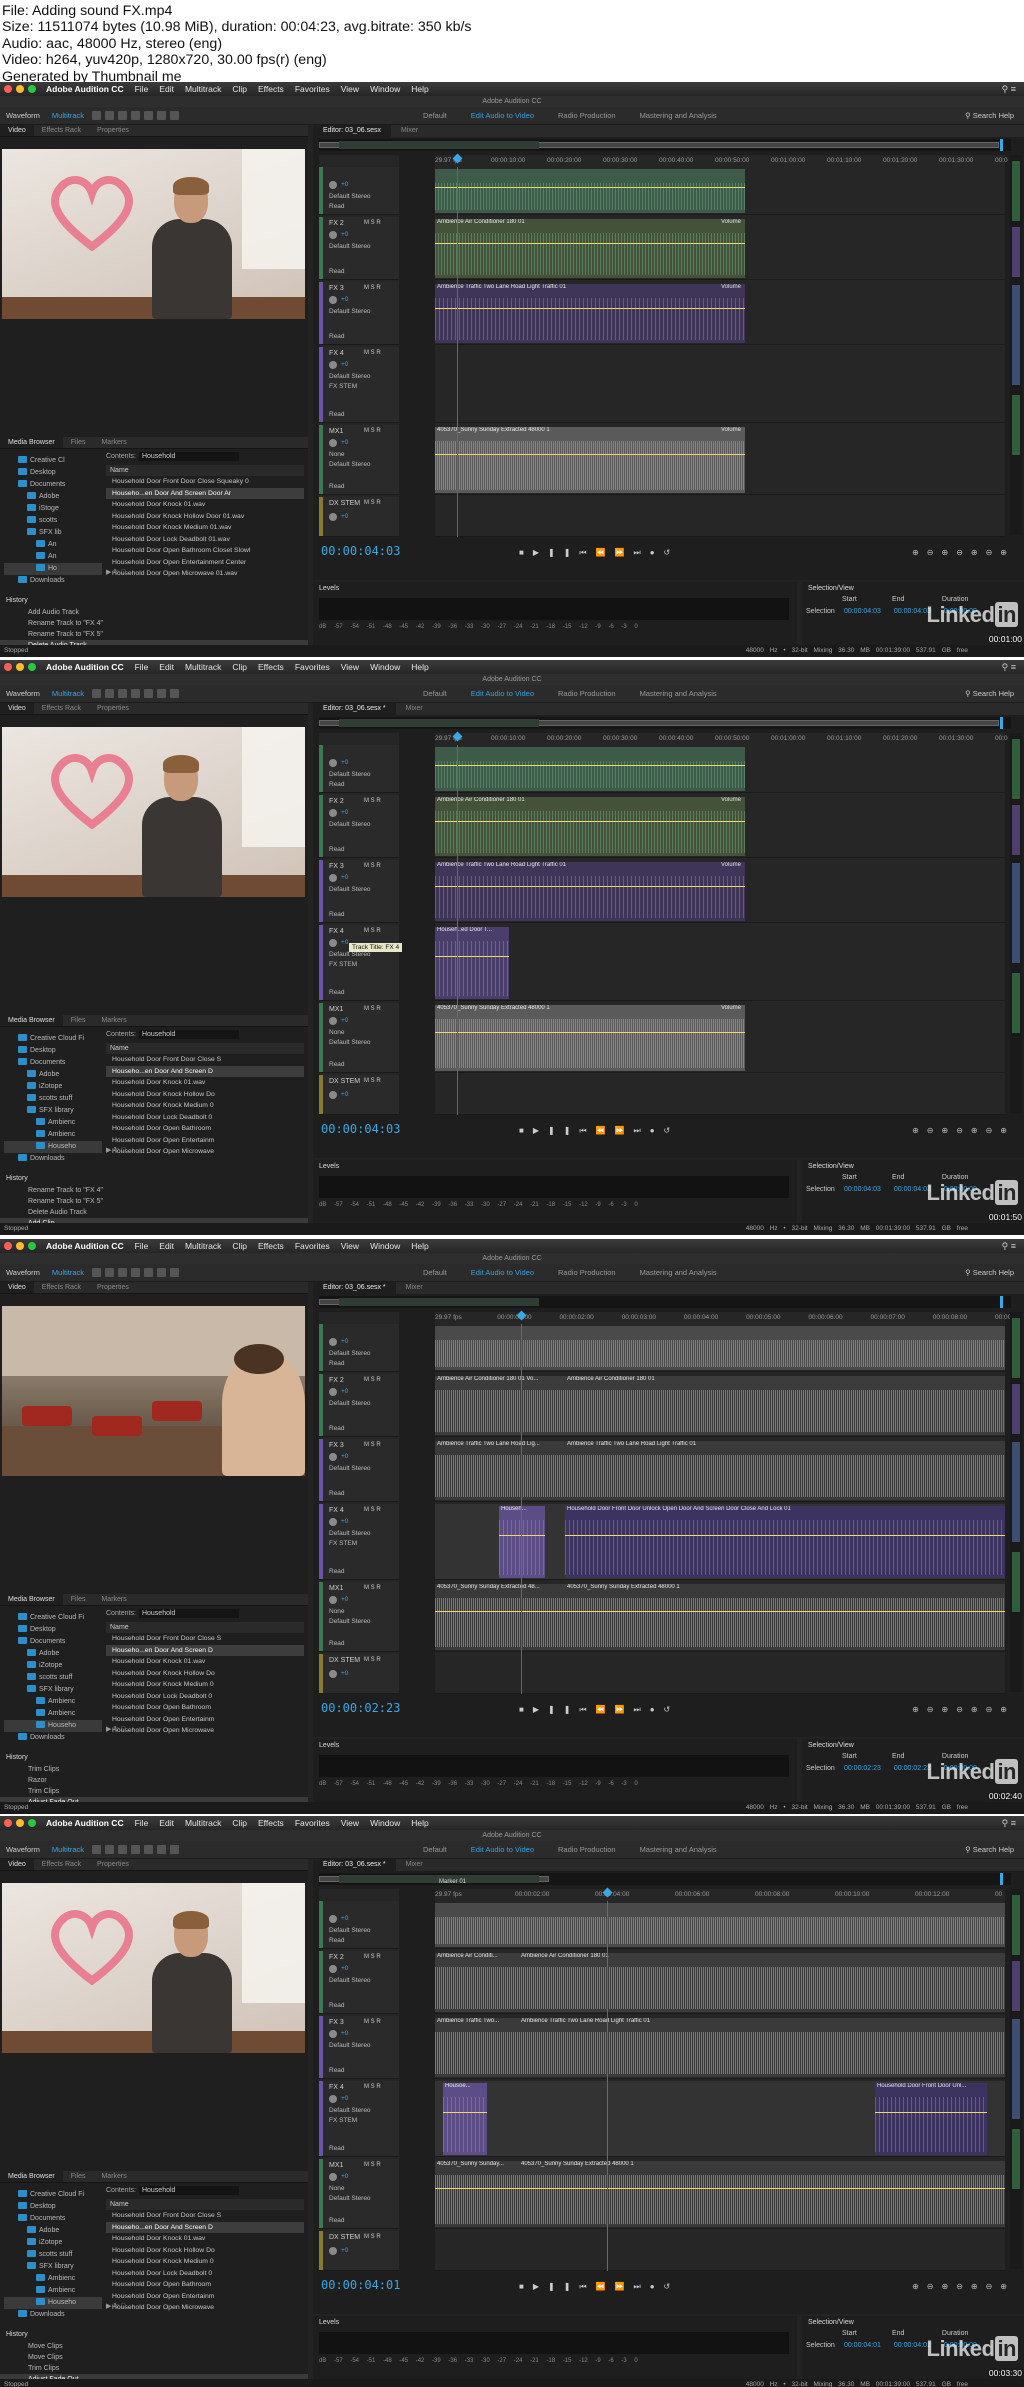 The width and height of the screenshot is (1024, 2387). I want to click on tree-item: scotts stuff, so click(53, 1678).